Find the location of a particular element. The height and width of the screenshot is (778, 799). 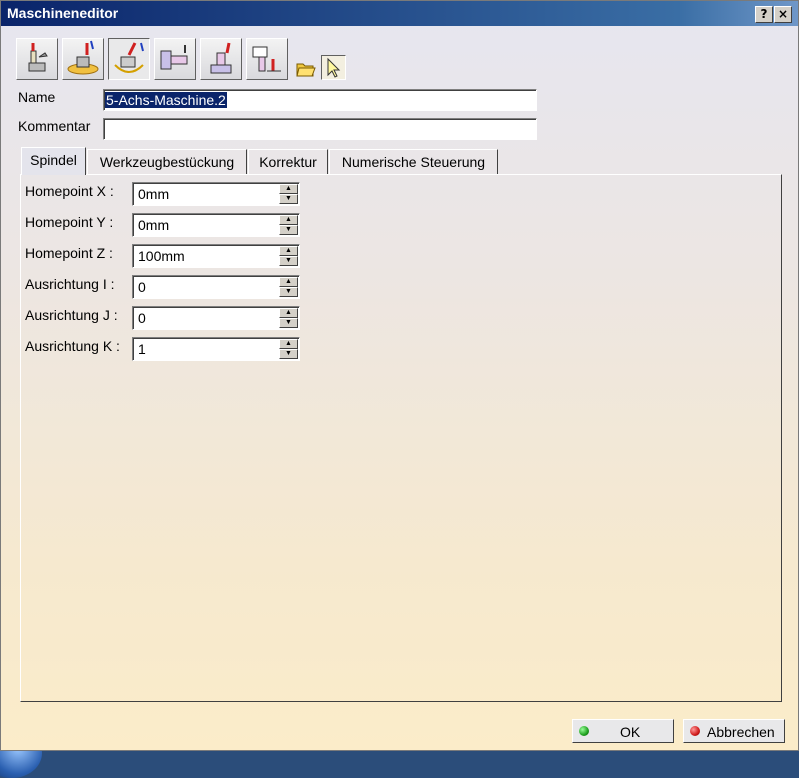

cancel-label: Abbrechen is located at coordinates (741, 732).